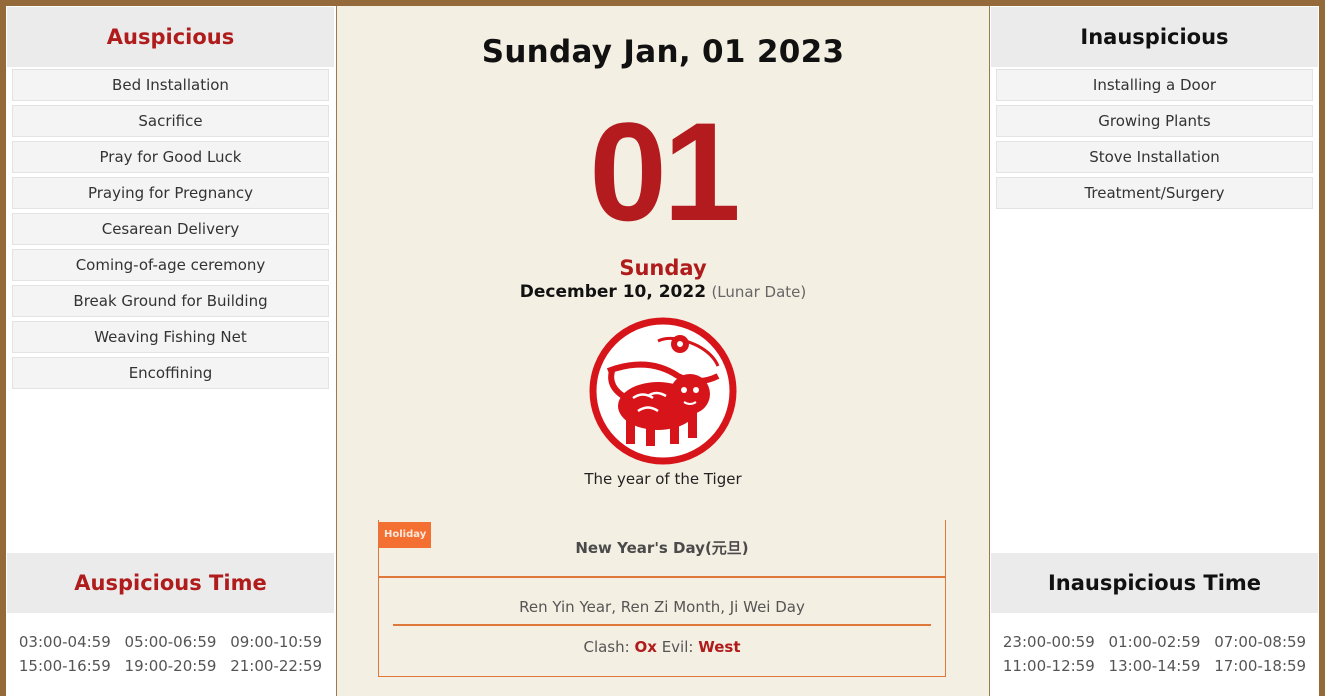 This screenshot has height=696, width=1325. What do you see at coordinates (1154, 157) in the screenshot?
I see `inauspicious-item: Stove Installation` at bounding box center [1154, 157].